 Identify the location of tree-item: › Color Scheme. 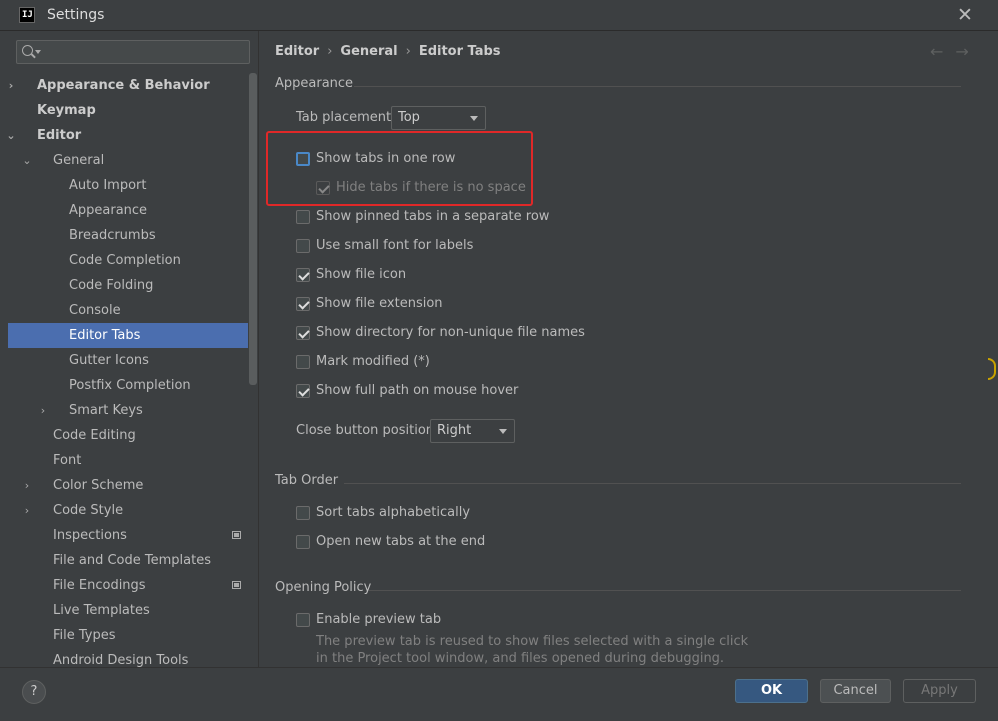
(128, 485).